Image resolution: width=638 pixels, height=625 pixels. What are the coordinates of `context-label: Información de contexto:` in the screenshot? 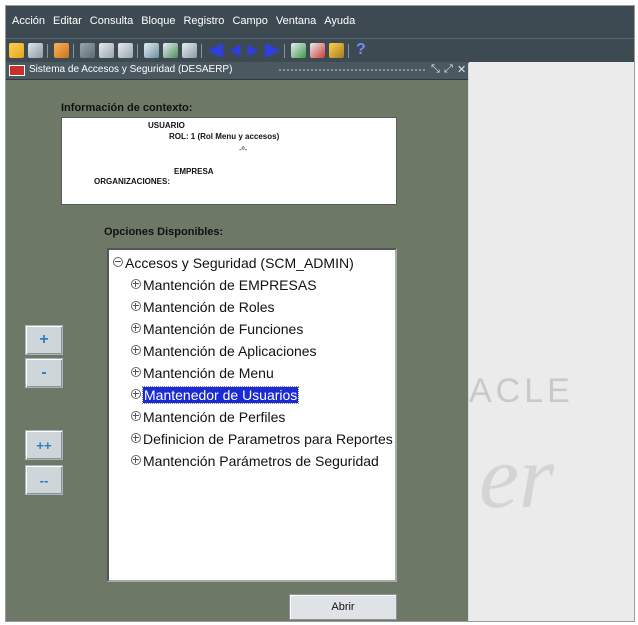 It's located at (127, 108).